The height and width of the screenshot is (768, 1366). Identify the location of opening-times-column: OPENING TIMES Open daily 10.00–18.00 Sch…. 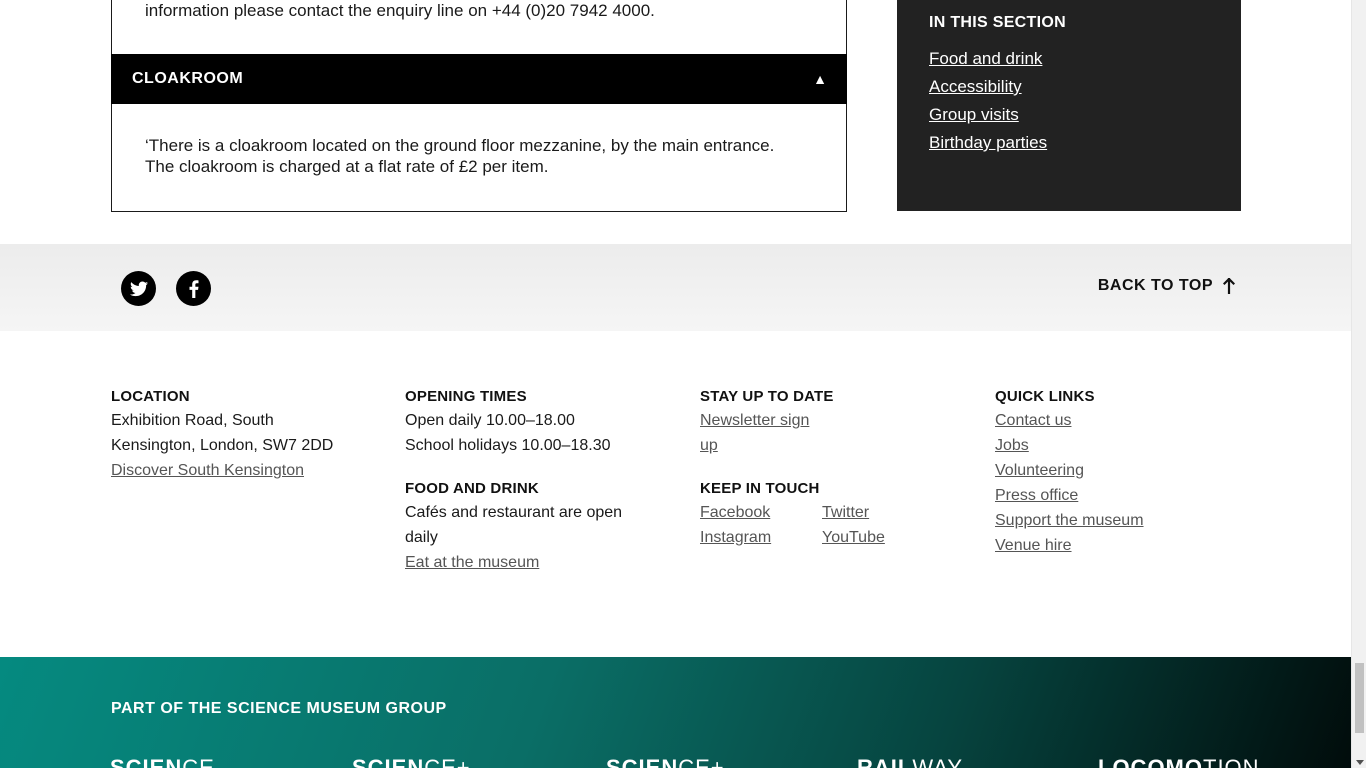
(535, 481).